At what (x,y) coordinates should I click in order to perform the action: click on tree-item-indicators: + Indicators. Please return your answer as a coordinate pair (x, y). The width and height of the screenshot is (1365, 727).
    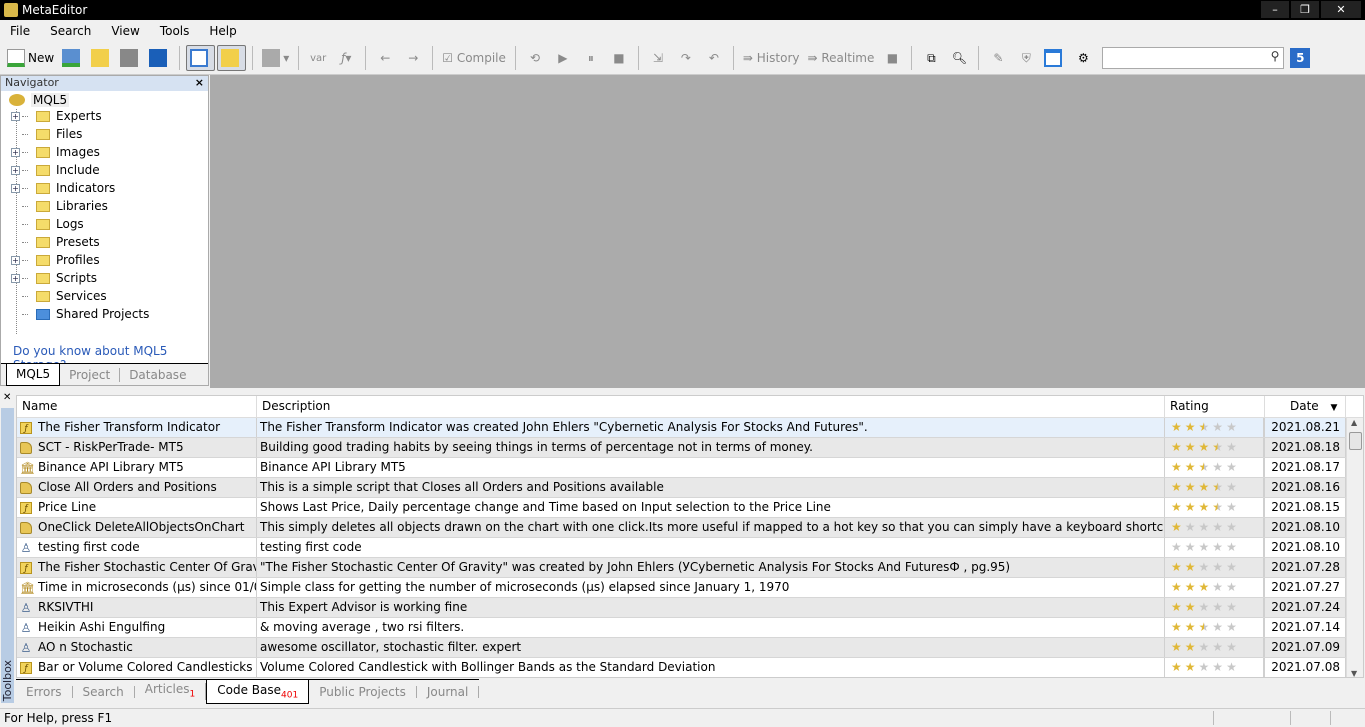
    Looking at the image, I should click on (63, 188).